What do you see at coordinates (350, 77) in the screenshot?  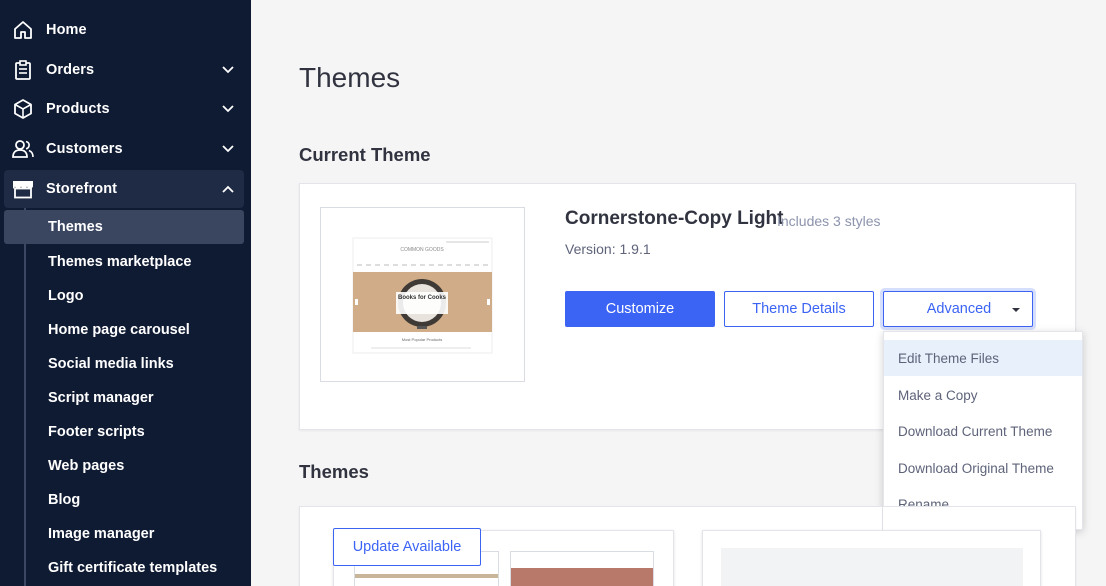 I see `page-title: Themes` at bounding box center [350, 77].